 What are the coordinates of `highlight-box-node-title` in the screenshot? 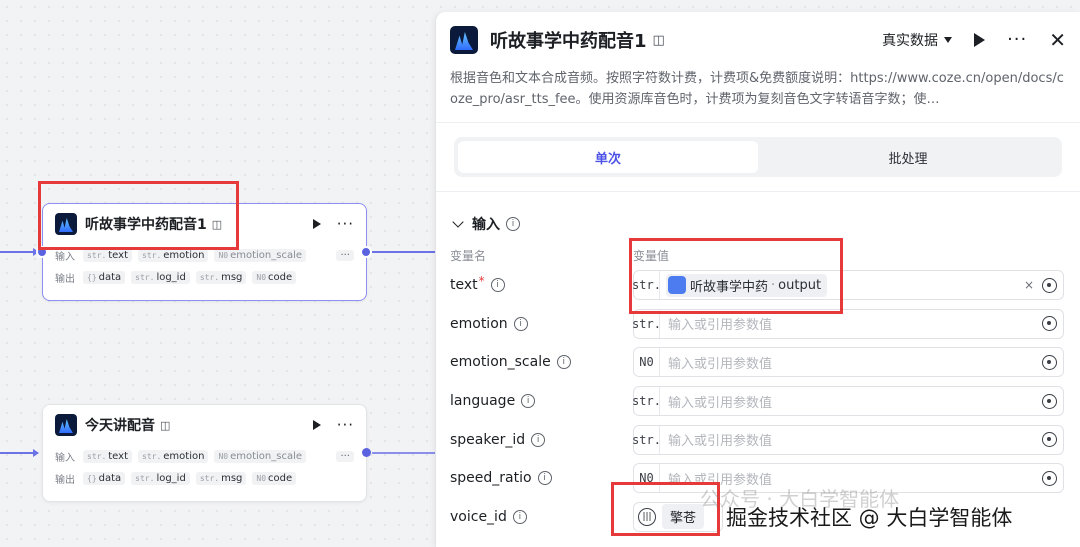 It's located at (138, 215).